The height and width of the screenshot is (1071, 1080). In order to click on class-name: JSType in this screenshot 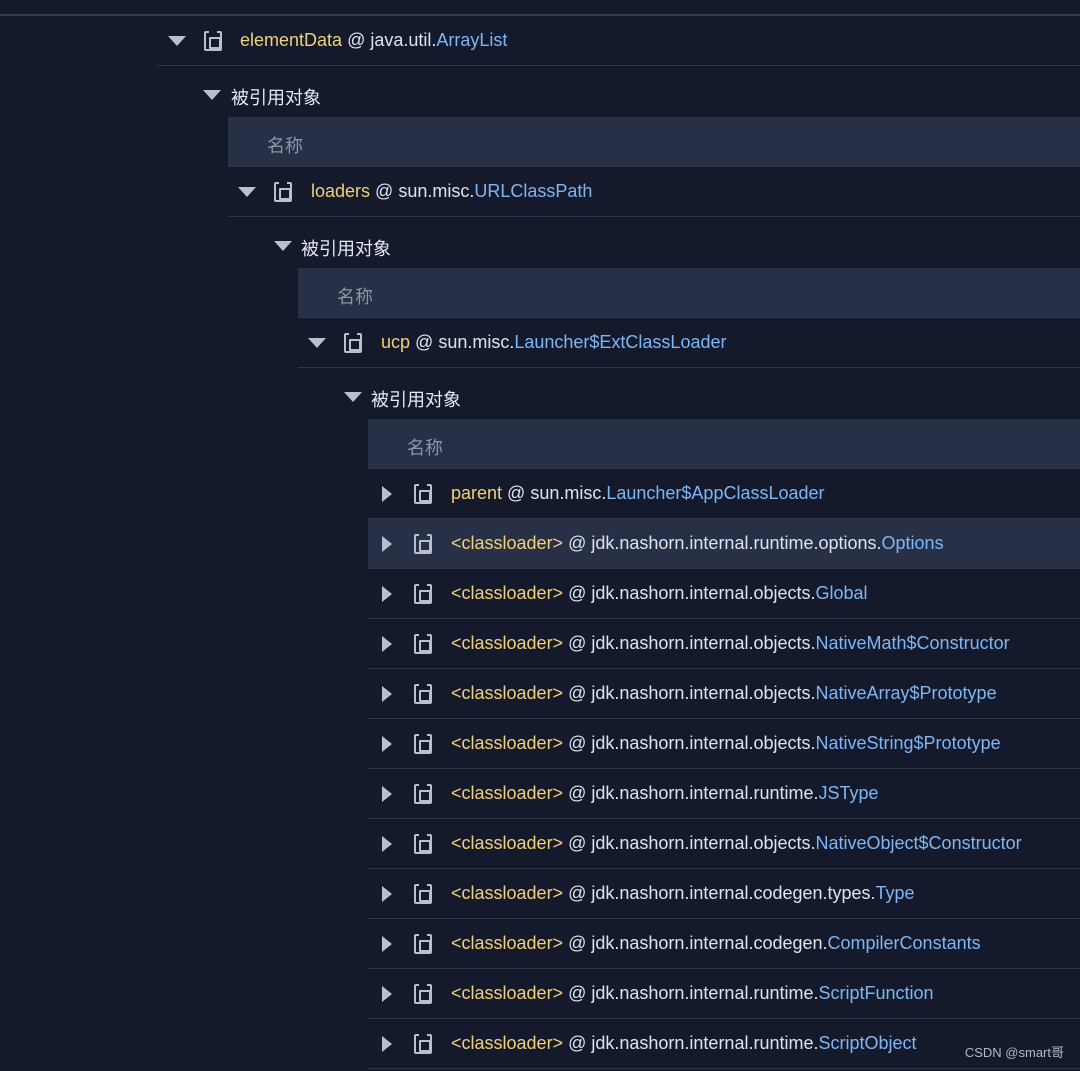, I will do `click(848, 793)`.